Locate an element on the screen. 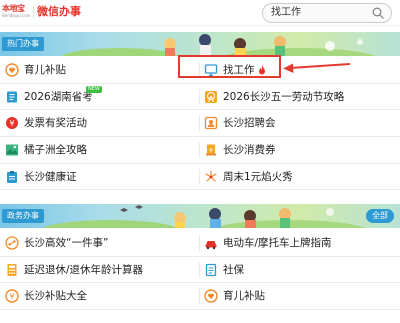  grid-row: 长沙健康证 周末1元焰火秀 is located at coordinates (200, 177).